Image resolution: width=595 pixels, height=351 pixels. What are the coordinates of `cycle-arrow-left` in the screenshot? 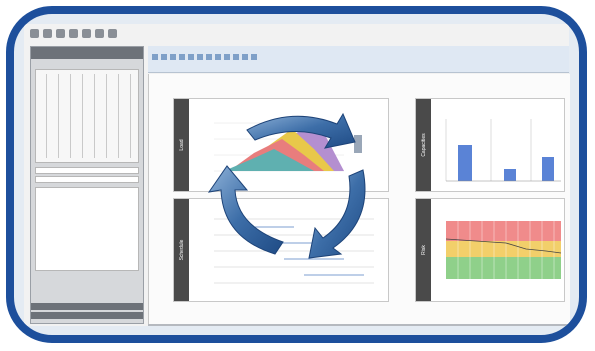 It's located at (245, 210).